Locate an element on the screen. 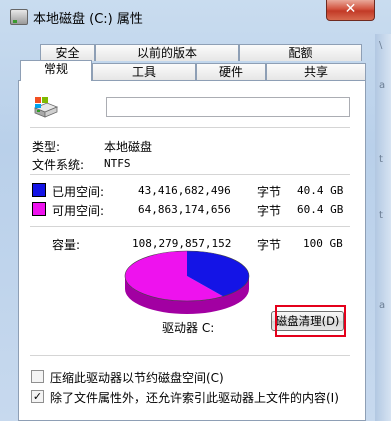  free-space-bytes: 64,863,174,656 is located at coordinates (184, 209).